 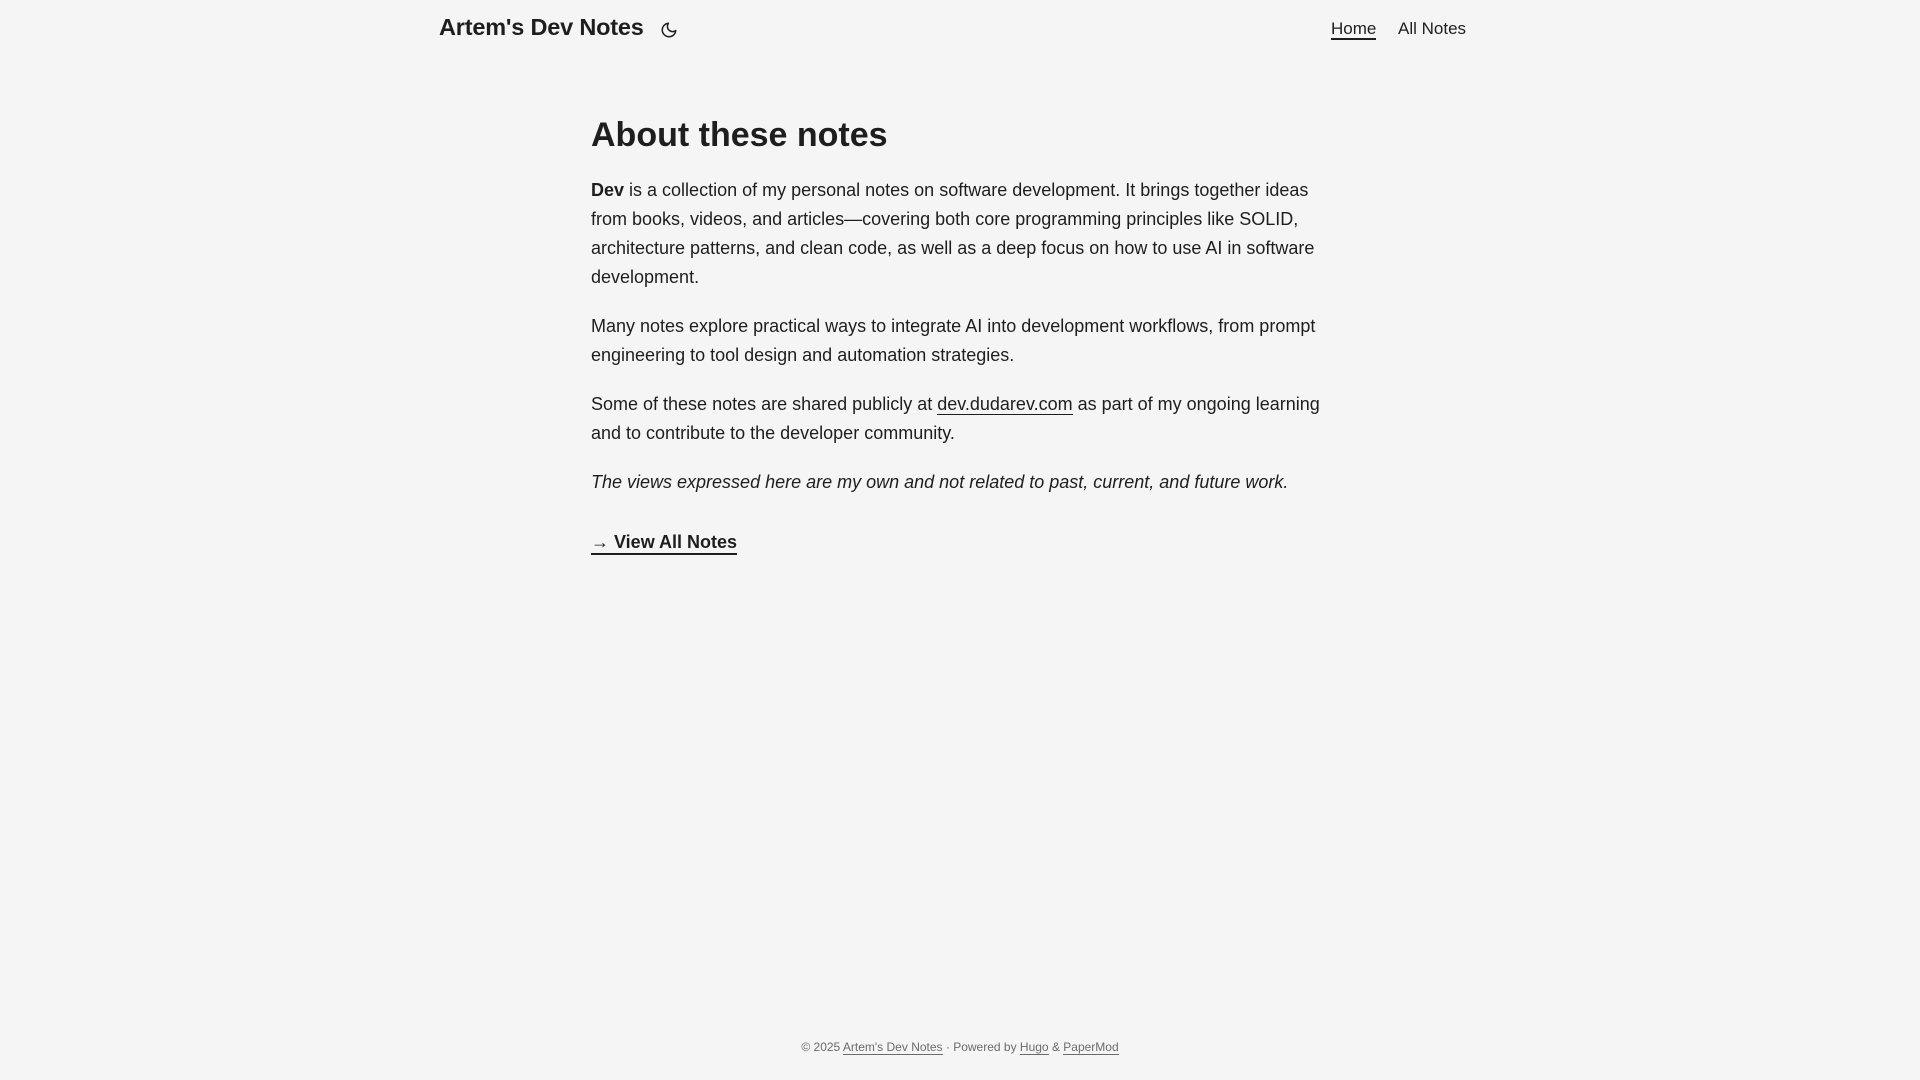 What do you see at coordinates (981, 1047) in the screenshot?
I see `powered-by-text: · Powered by` at bounding box center [981, 1047].